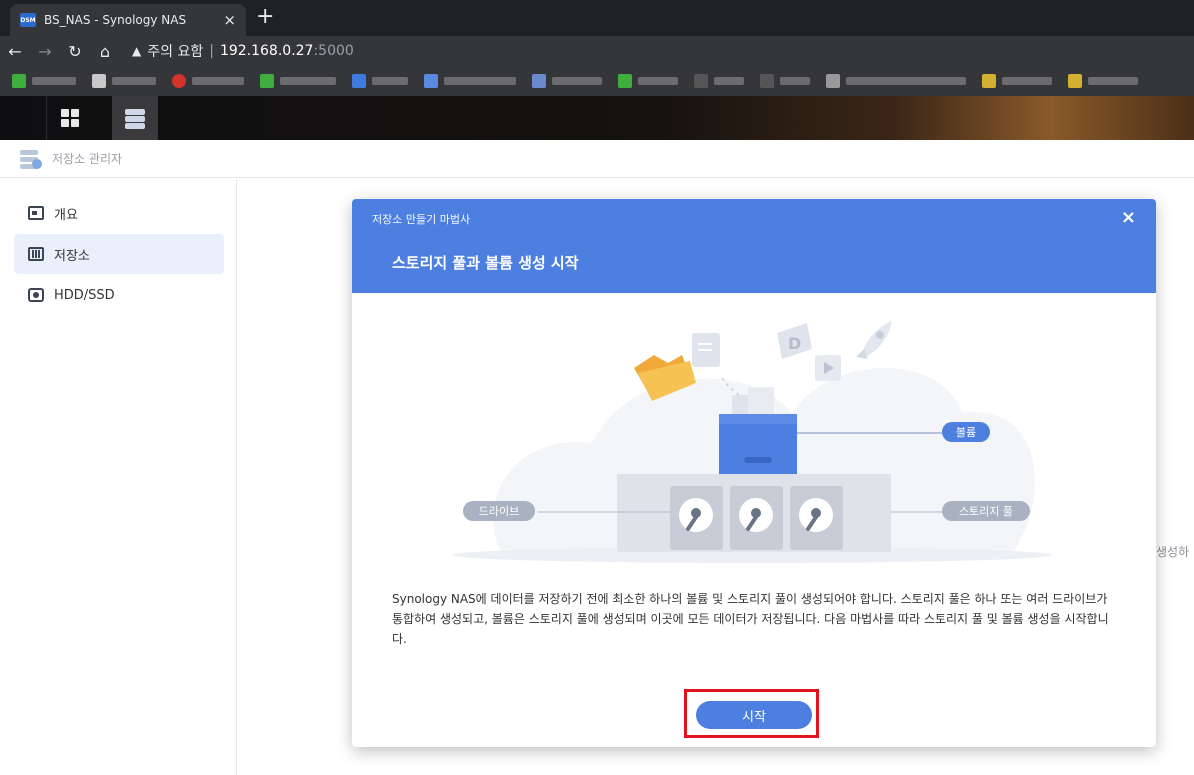  What do you see at coordinates (119, 295) in the screenshot?
I see `sidebar-item-hdd-ssd: HDD/SSD` at bounding box center [119, 295].